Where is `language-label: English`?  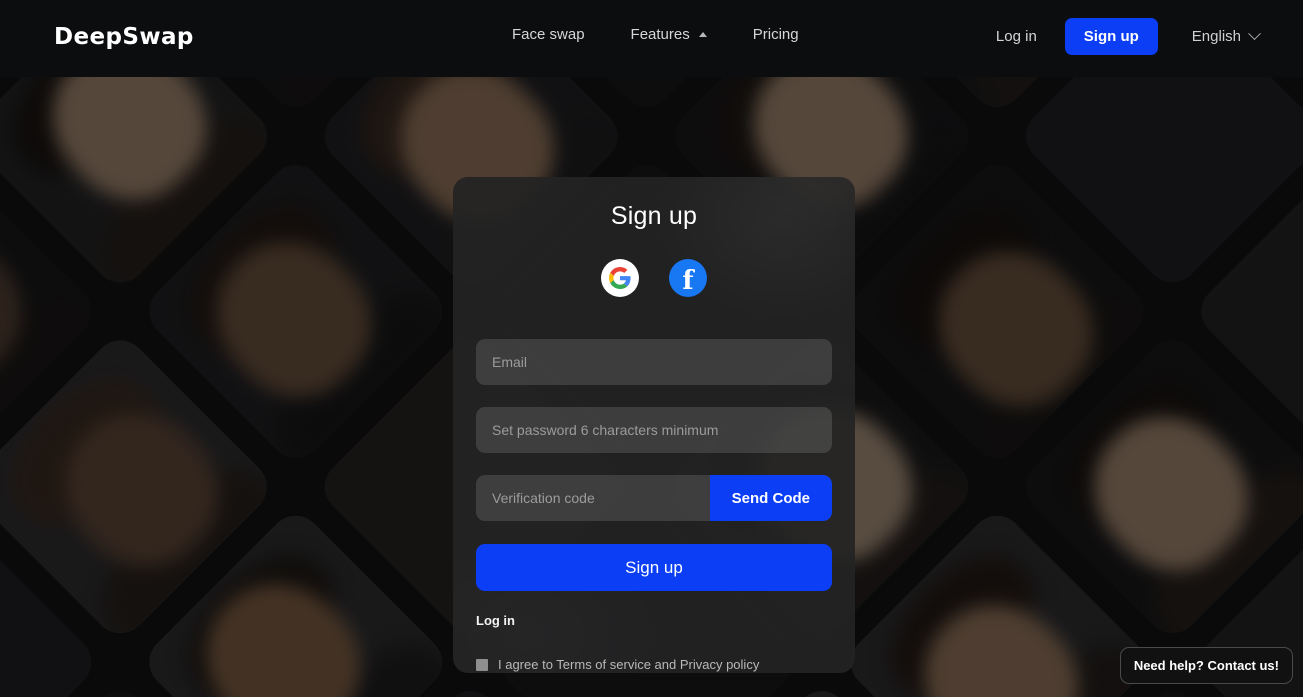
language-label: English is located at coordinates (1216, 36).